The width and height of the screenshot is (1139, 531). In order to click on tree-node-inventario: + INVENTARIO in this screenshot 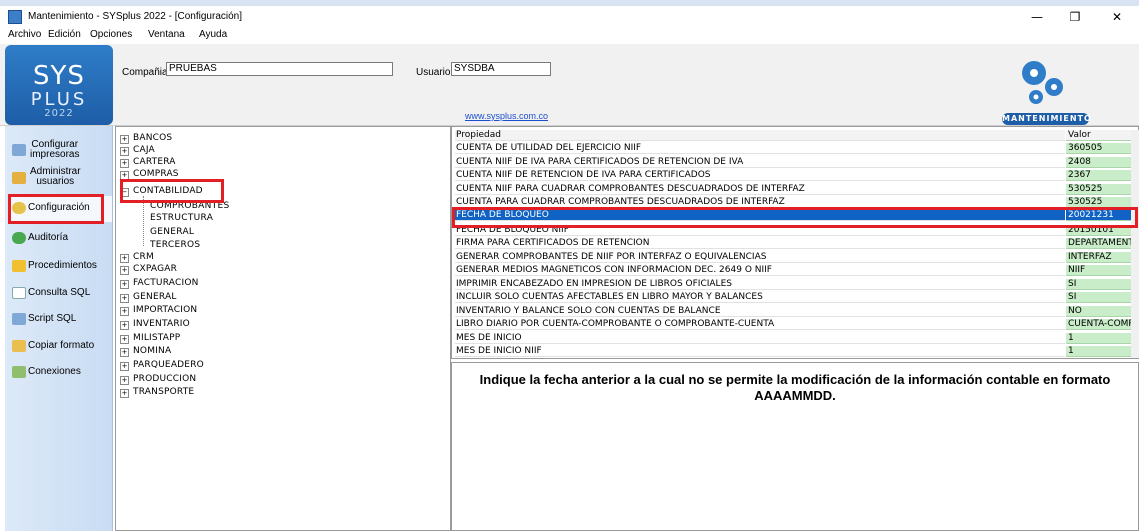, I will do `click(155, 324)`.